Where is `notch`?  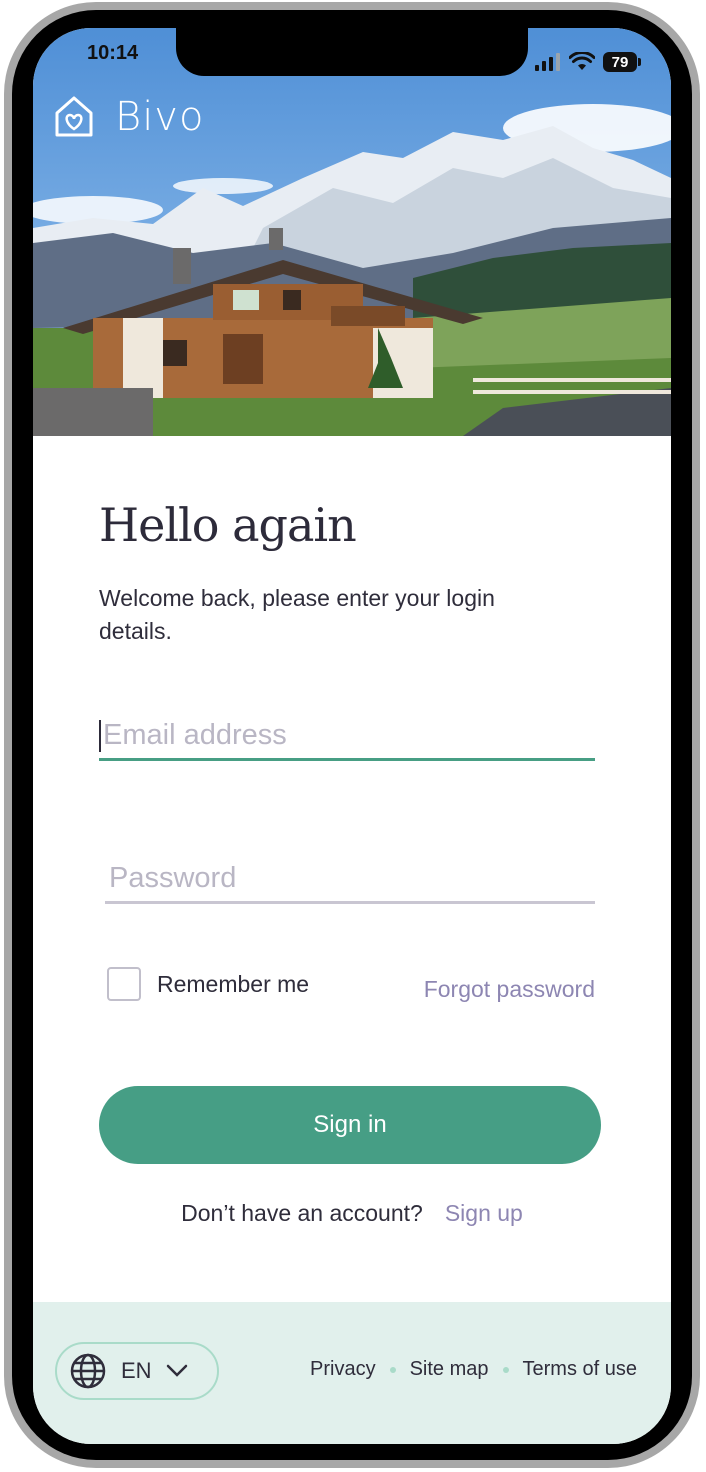 notch is located at coordinates (352, 52).